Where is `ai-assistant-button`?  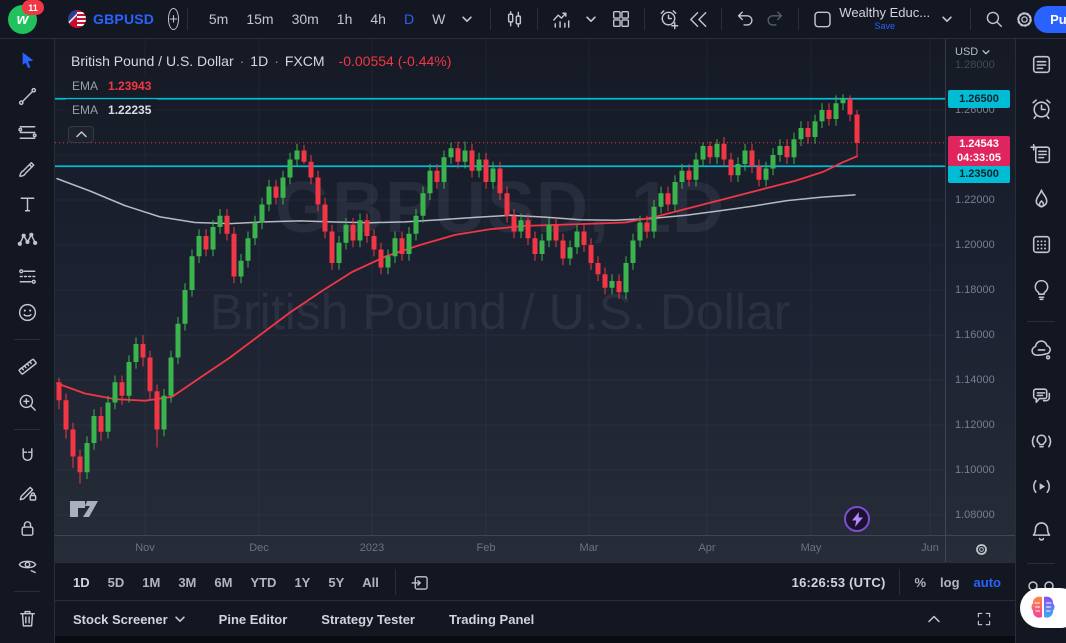 ai-assistant-button is located at coordinates (1043, 608).